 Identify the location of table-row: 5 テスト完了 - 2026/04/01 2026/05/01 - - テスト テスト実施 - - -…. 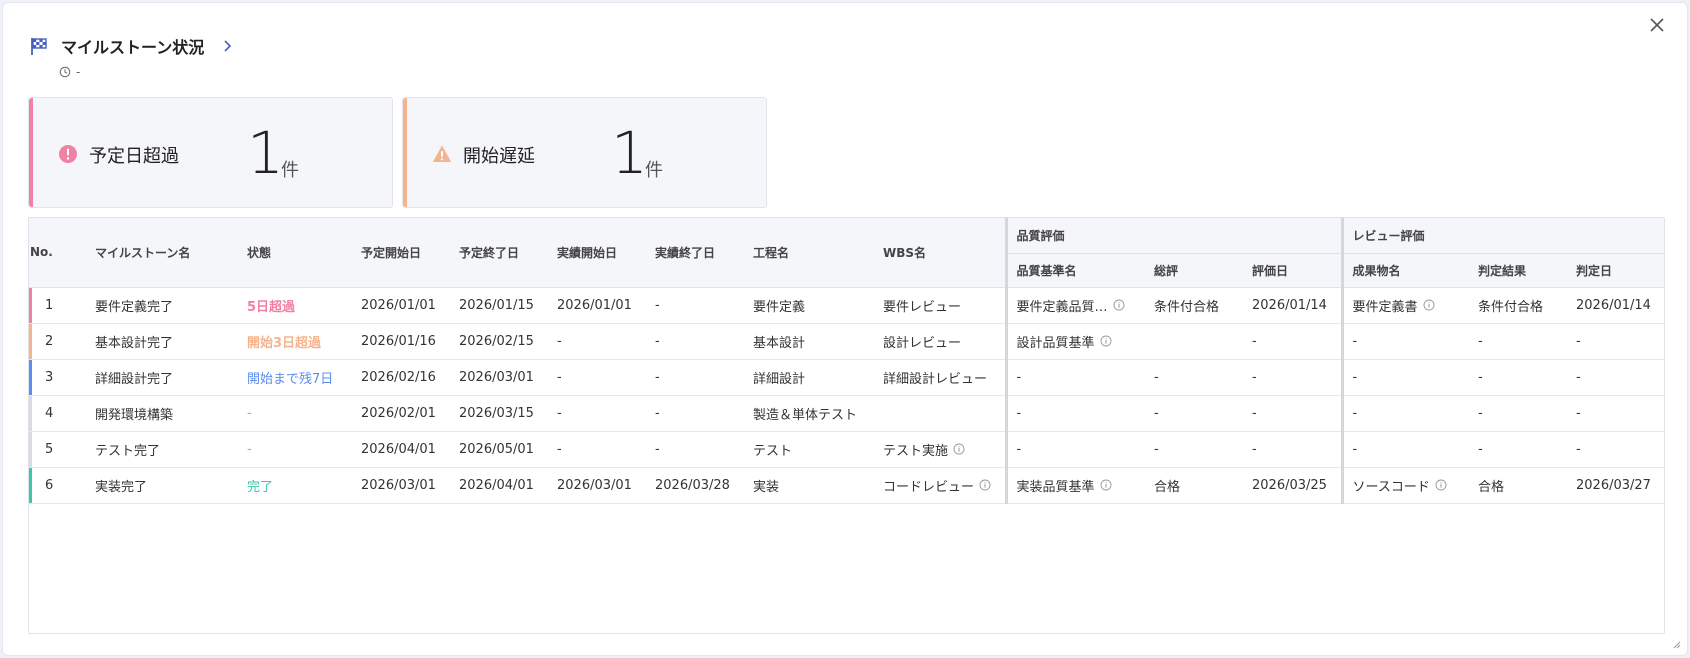
(846, 449).